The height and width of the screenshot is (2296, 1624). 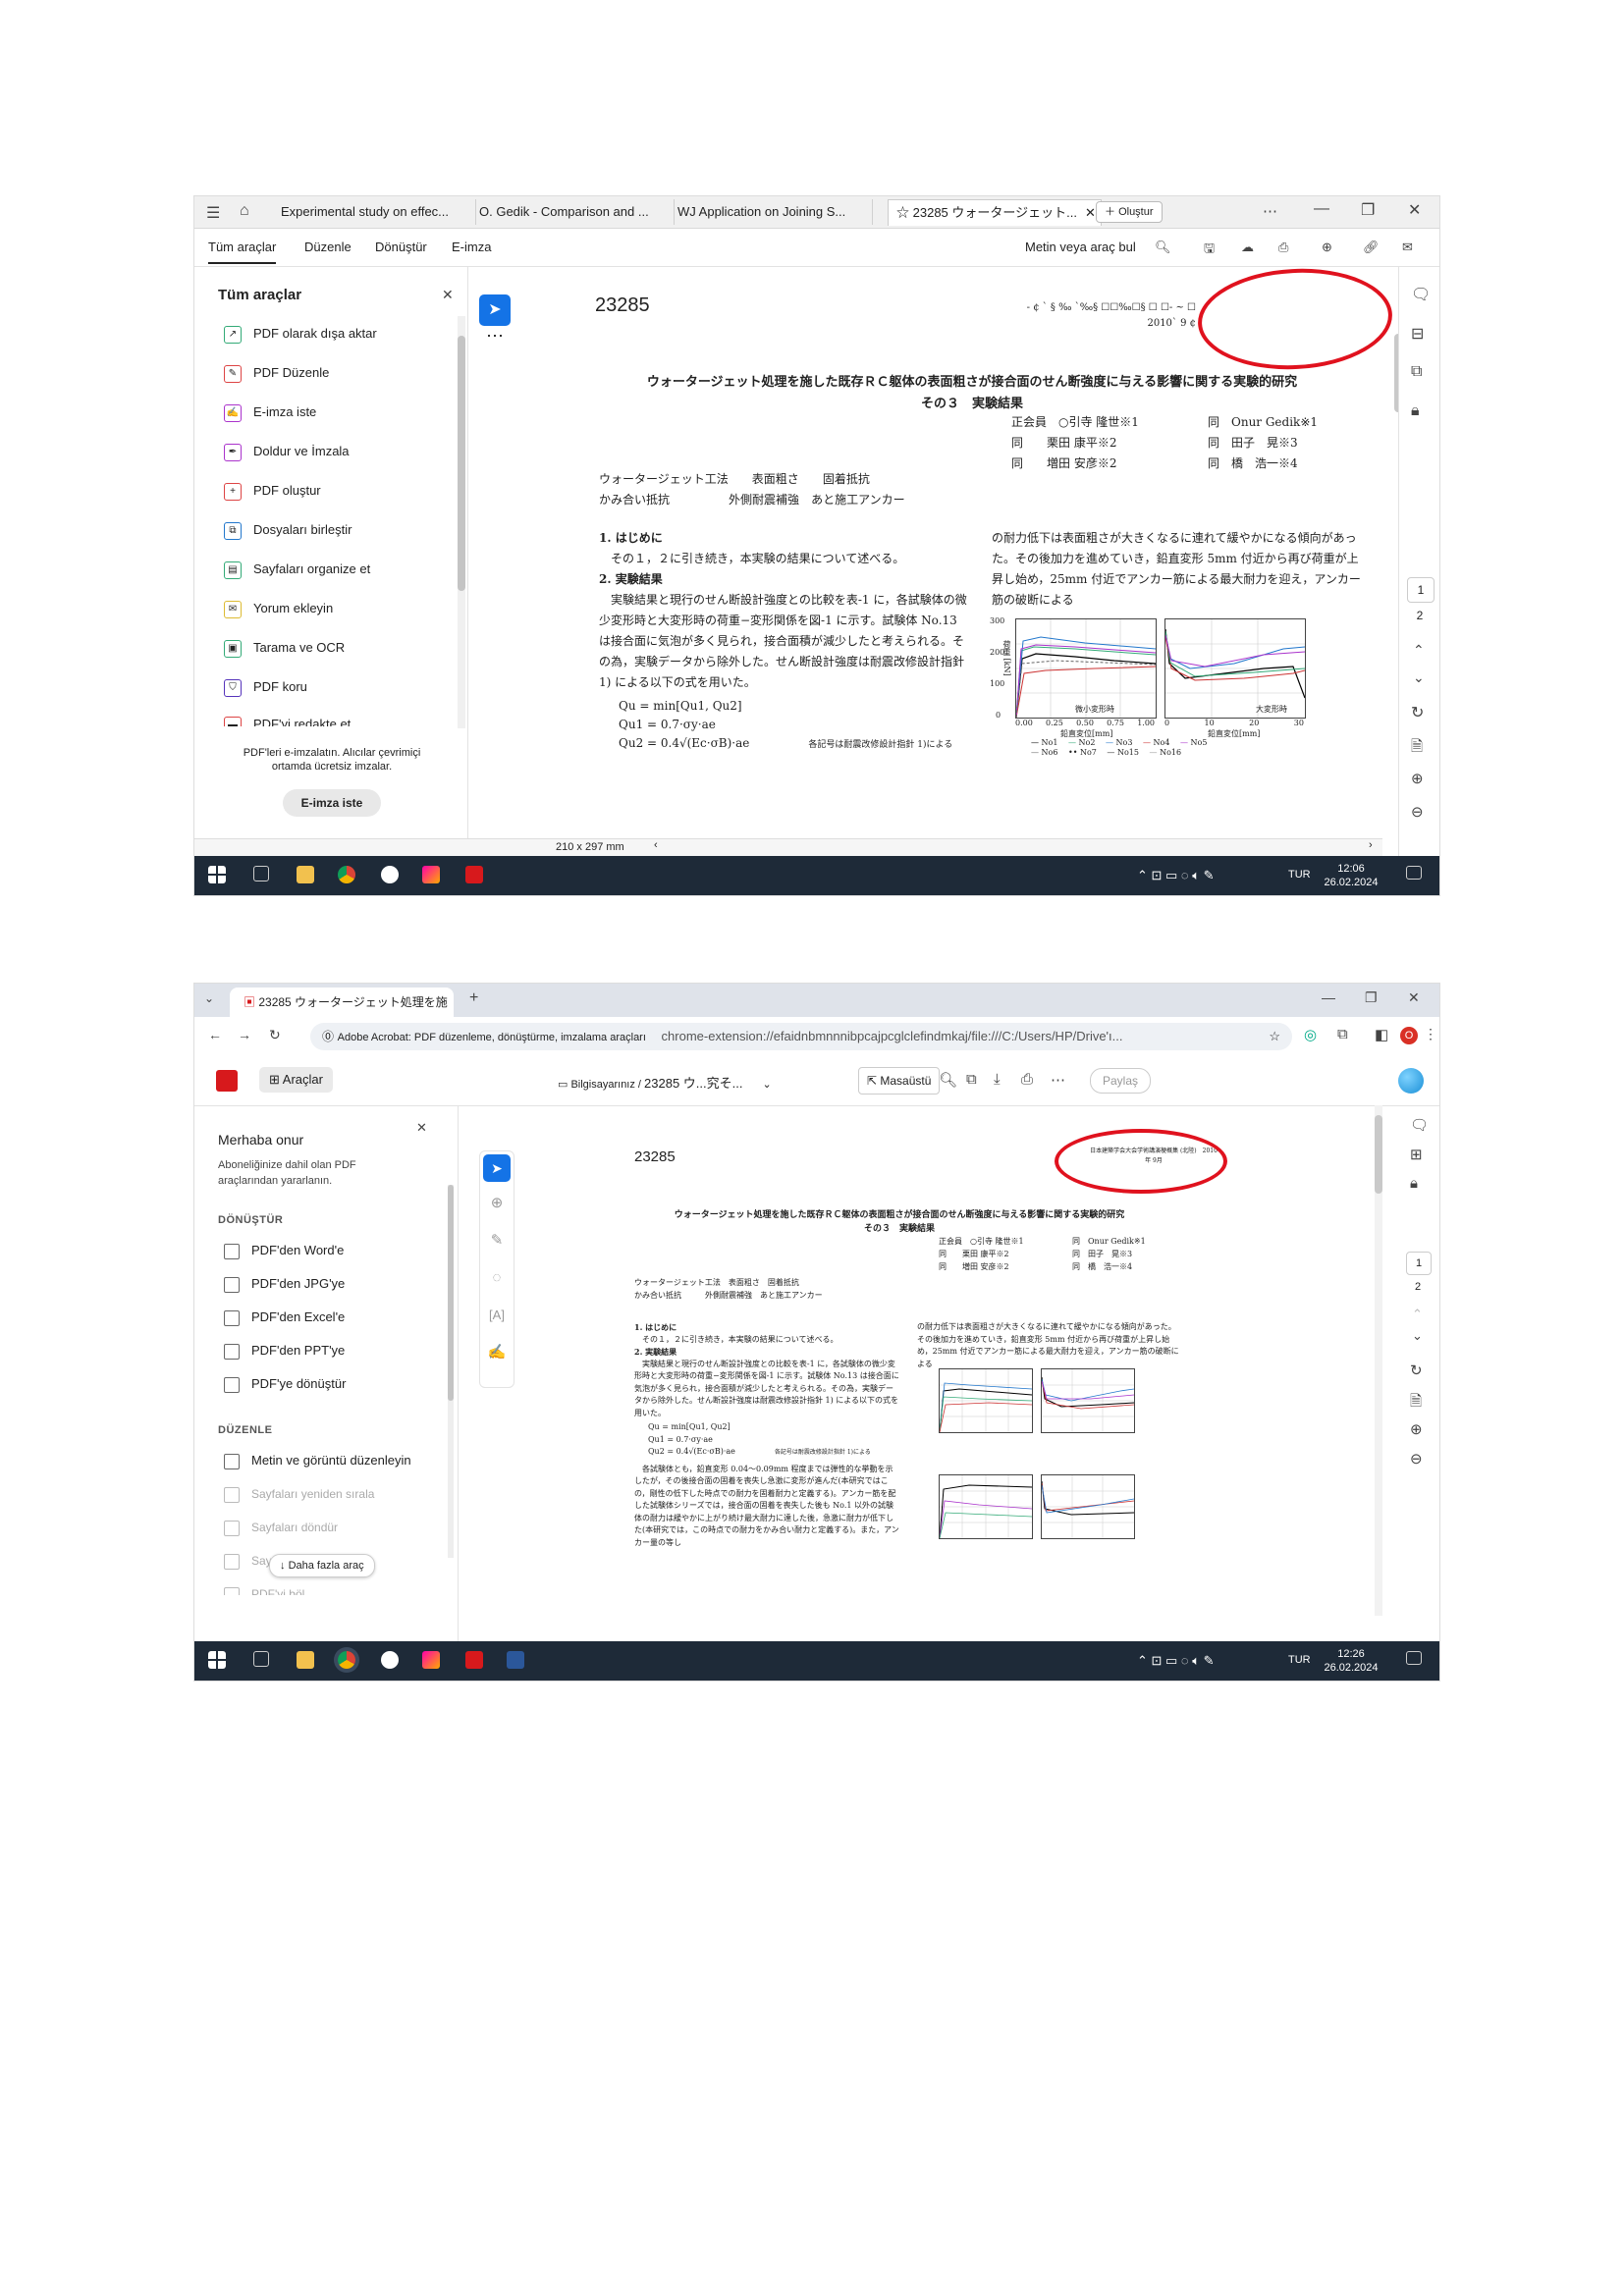 What do you see at coordinates (332, 803) in the screenshot?
I see `request-esign-button: E-imza iste` at bounding box center [332, 803].